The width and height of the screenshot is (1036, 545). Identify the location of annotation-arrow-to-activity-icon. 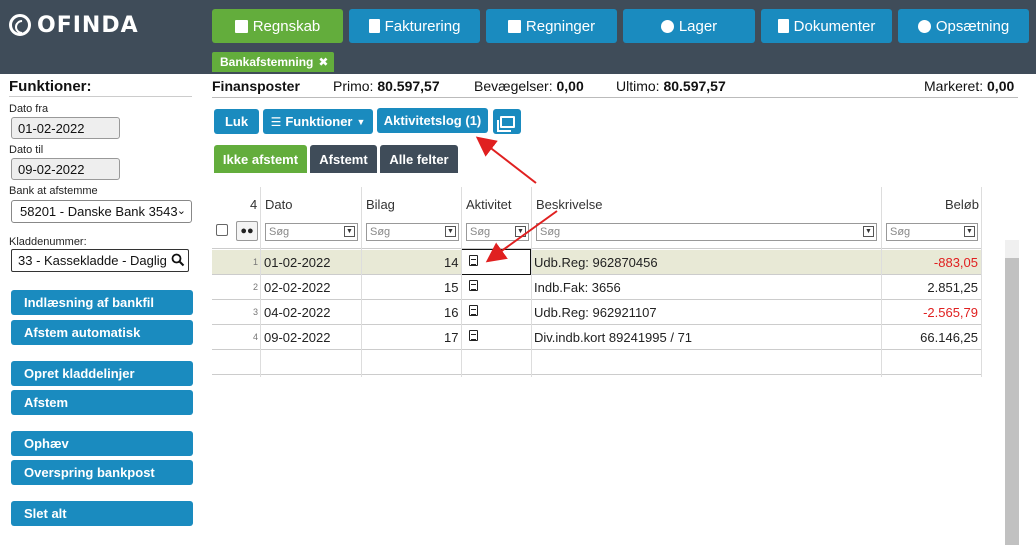
(521, 236).